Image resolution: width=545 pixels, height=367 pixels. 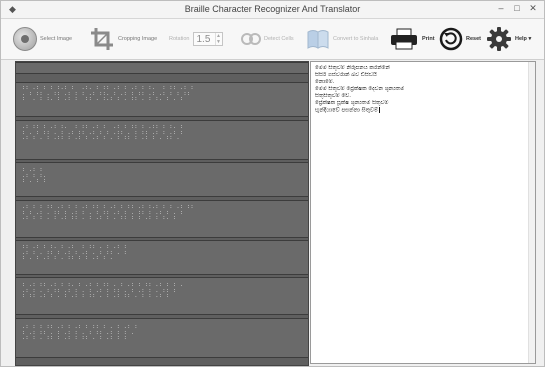 What do you see at coordinates (218, 39) in the screenshot?
I see `spinner-arrows-icon: ▲ ▼` at bounding box center [218, 39].